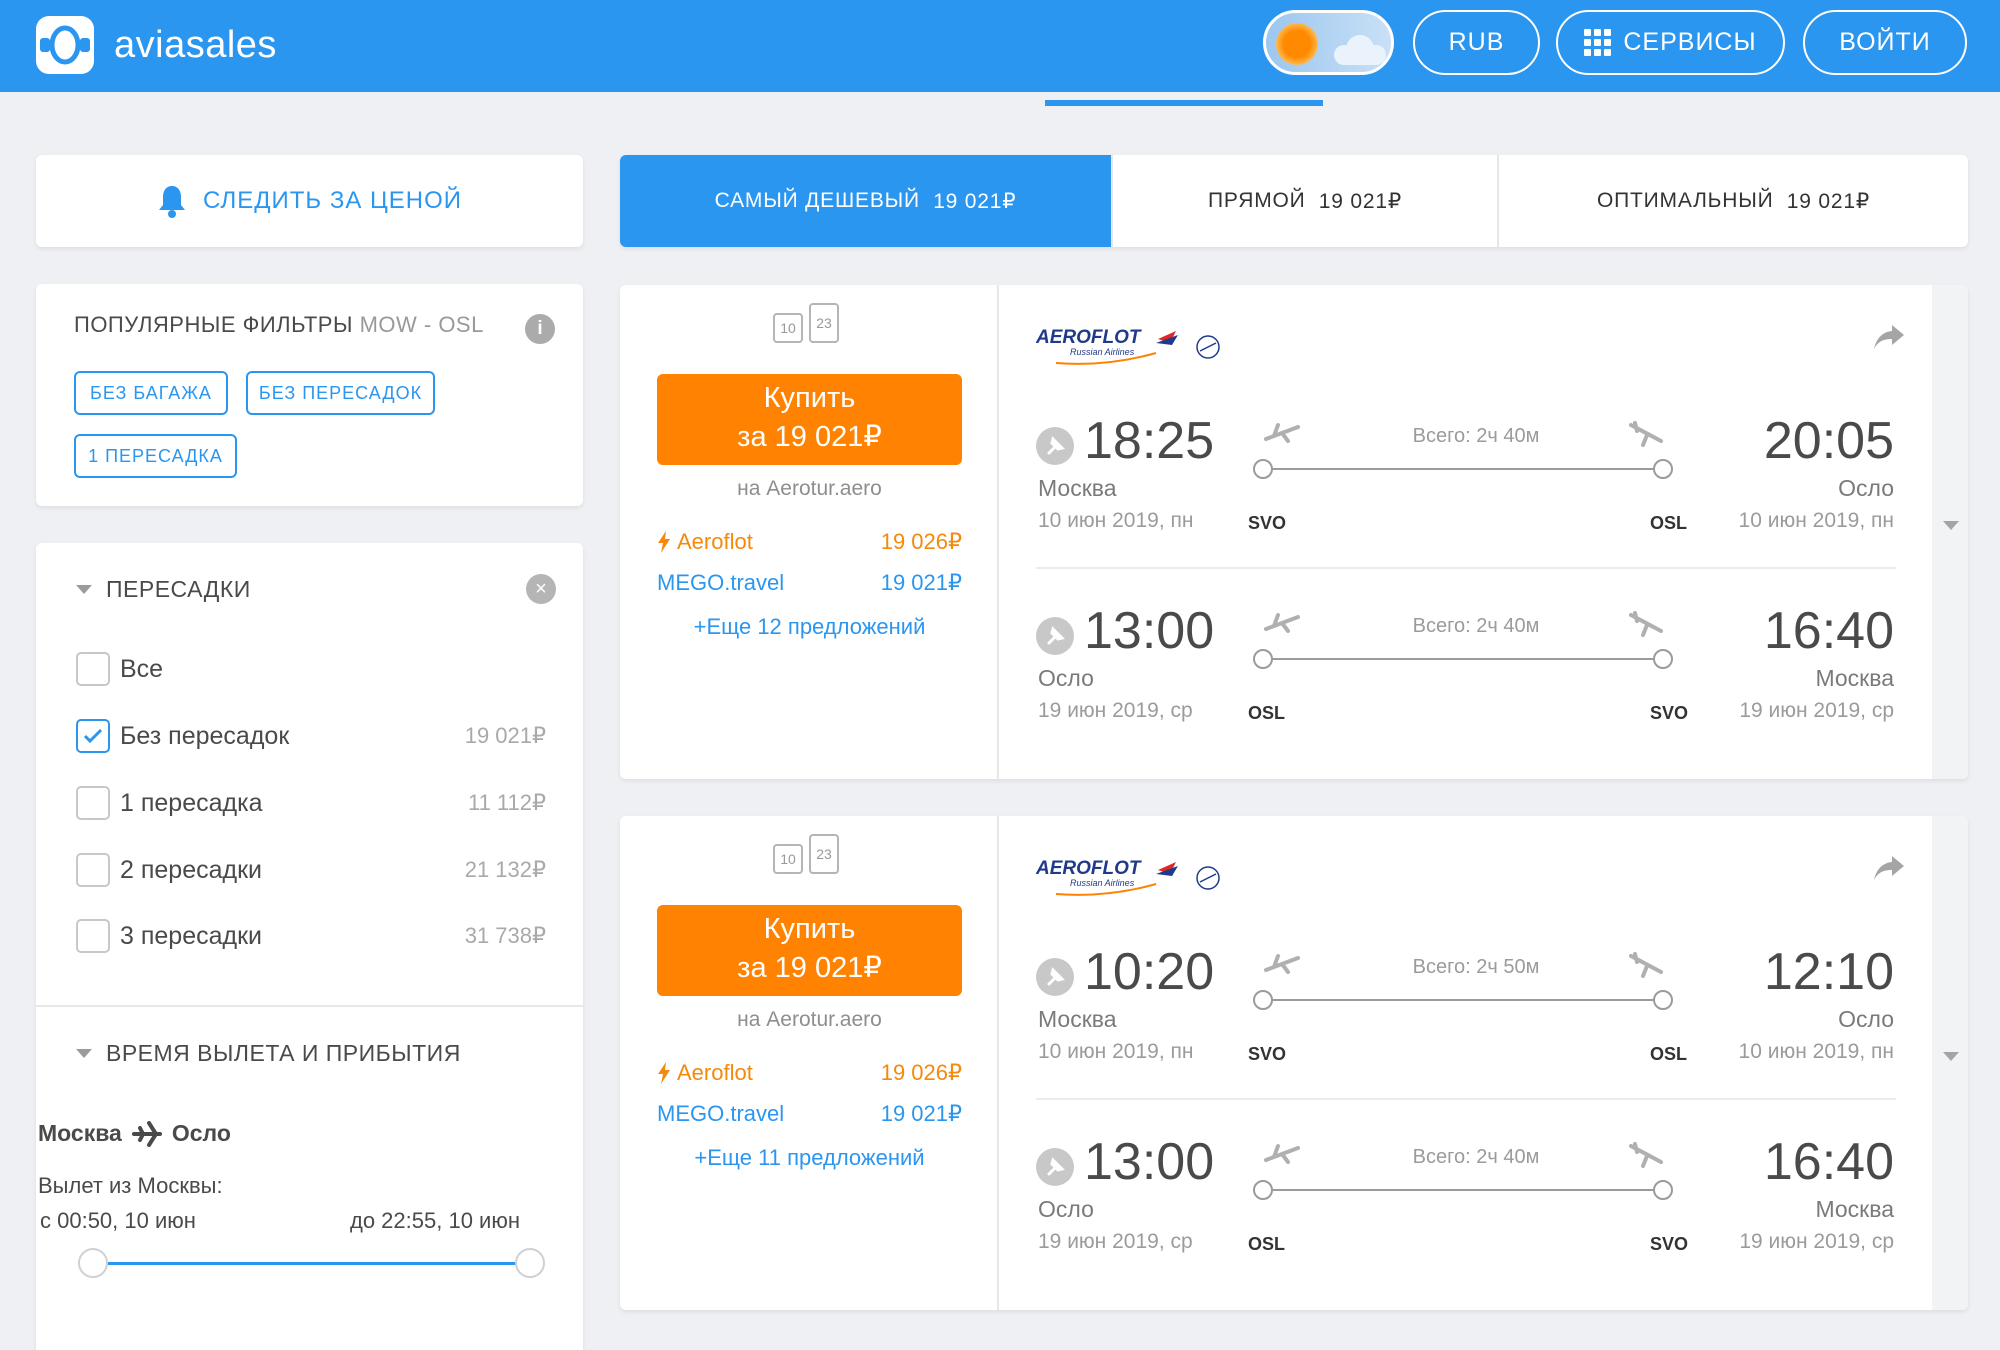 The image size is (2000, 1350). Describe the element at coordinates (1149, 972) in the screenshot. I see `departure-time: 10:20` at that location.